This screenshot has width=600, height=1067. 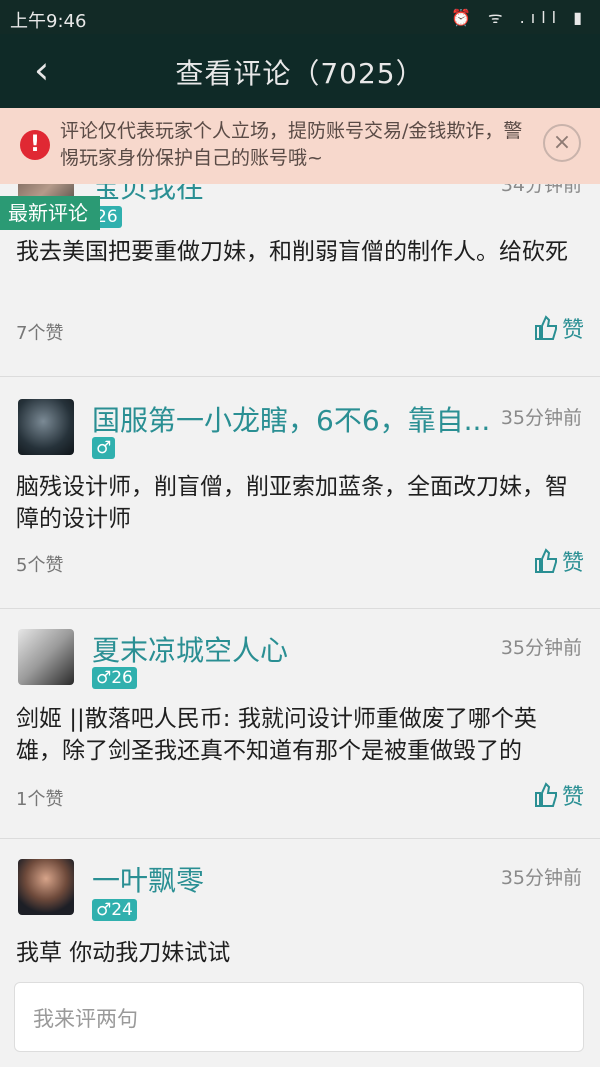 I want to click on username: 夏末凉城空人心, so click(x=190, y=649).